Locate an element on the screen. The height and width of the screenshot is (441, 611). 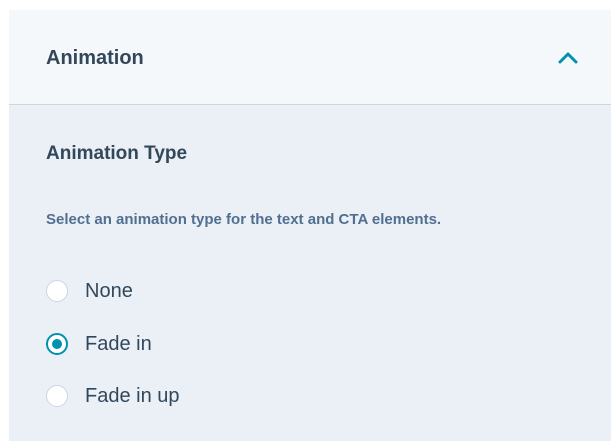
radio-button-none is located at coordinates (57, 291).